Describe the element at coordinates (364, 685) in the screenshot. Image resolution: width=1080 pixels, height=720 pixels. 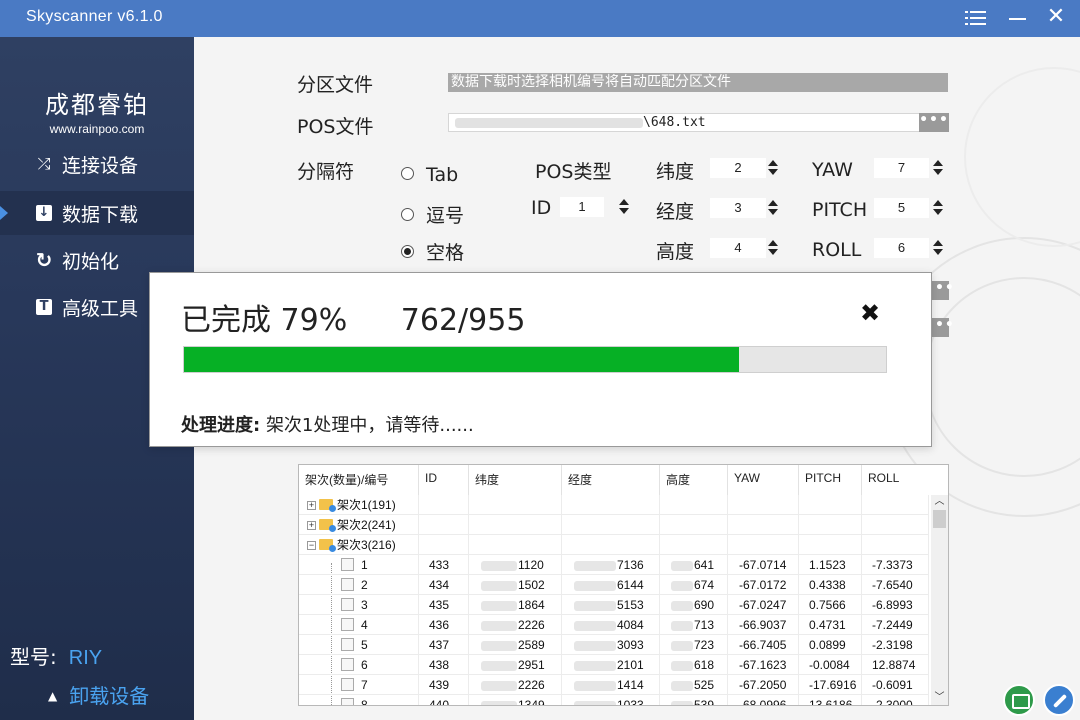
I see `cell-text: 7` at that location.